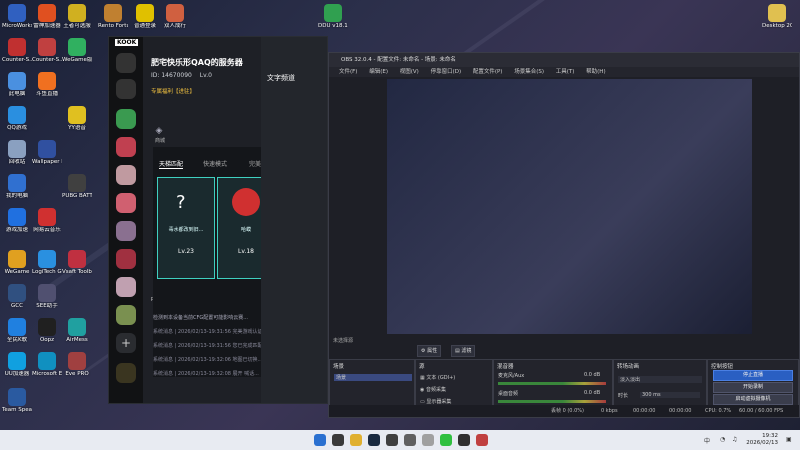 The height and width of the screenshot is (450, 800). What do you see at coordinates (127, 42) in the screenshot?
I see `kook-logo: KOOK` at bounding box center [127, 42].